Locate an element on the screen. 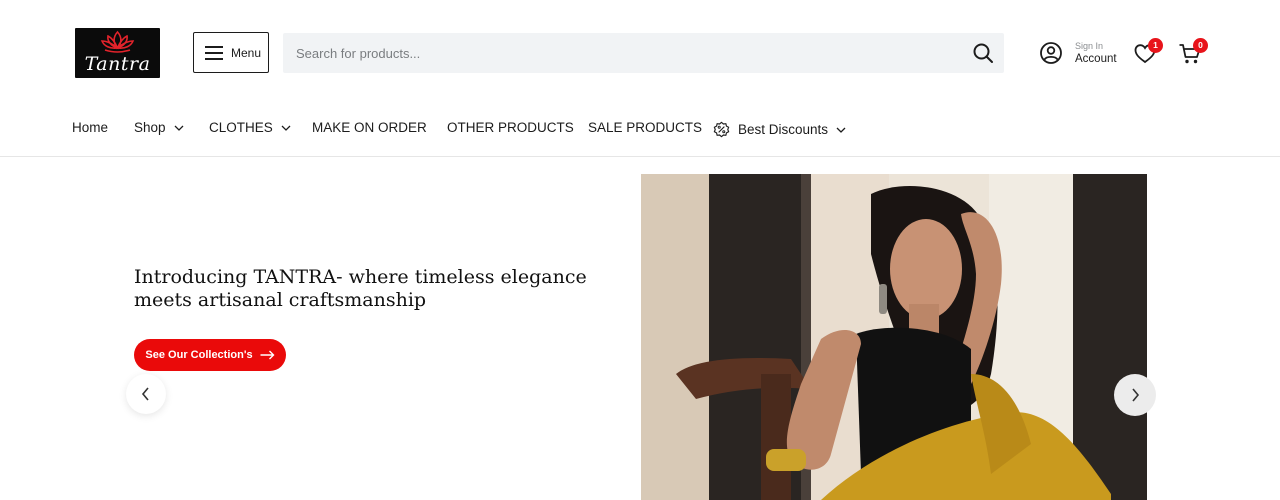 This screenshot has height=500, width=1280. wishlist-count-badge: 1 is located at coordinates (1155, 45).